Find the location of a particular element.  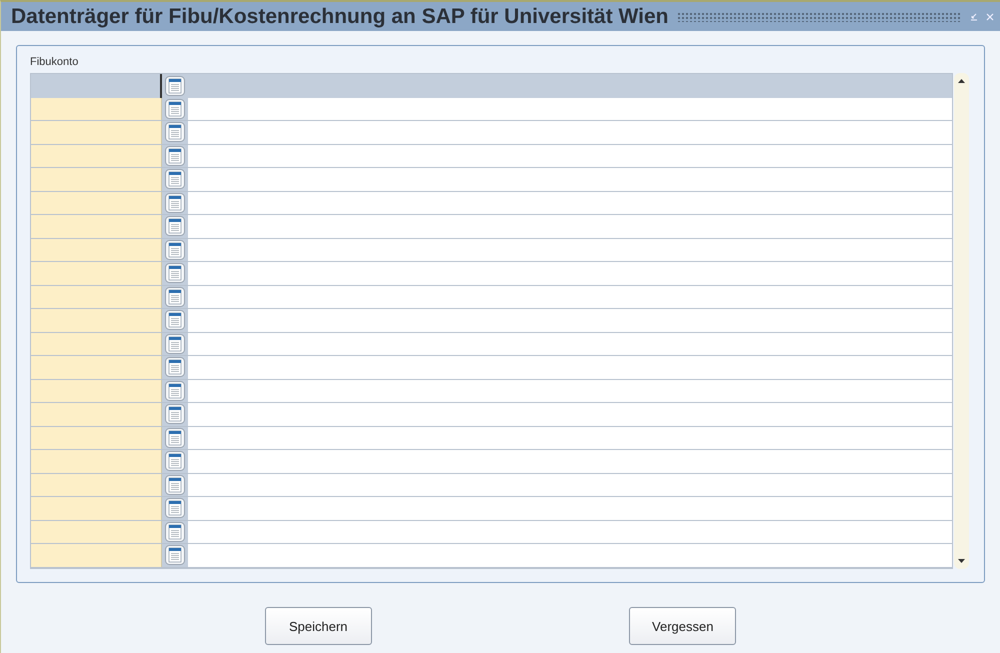

window-title: Datenträger für Fibu/Kostenrechnung an SAP für Universität Wien is located at coordinates (340, 16).